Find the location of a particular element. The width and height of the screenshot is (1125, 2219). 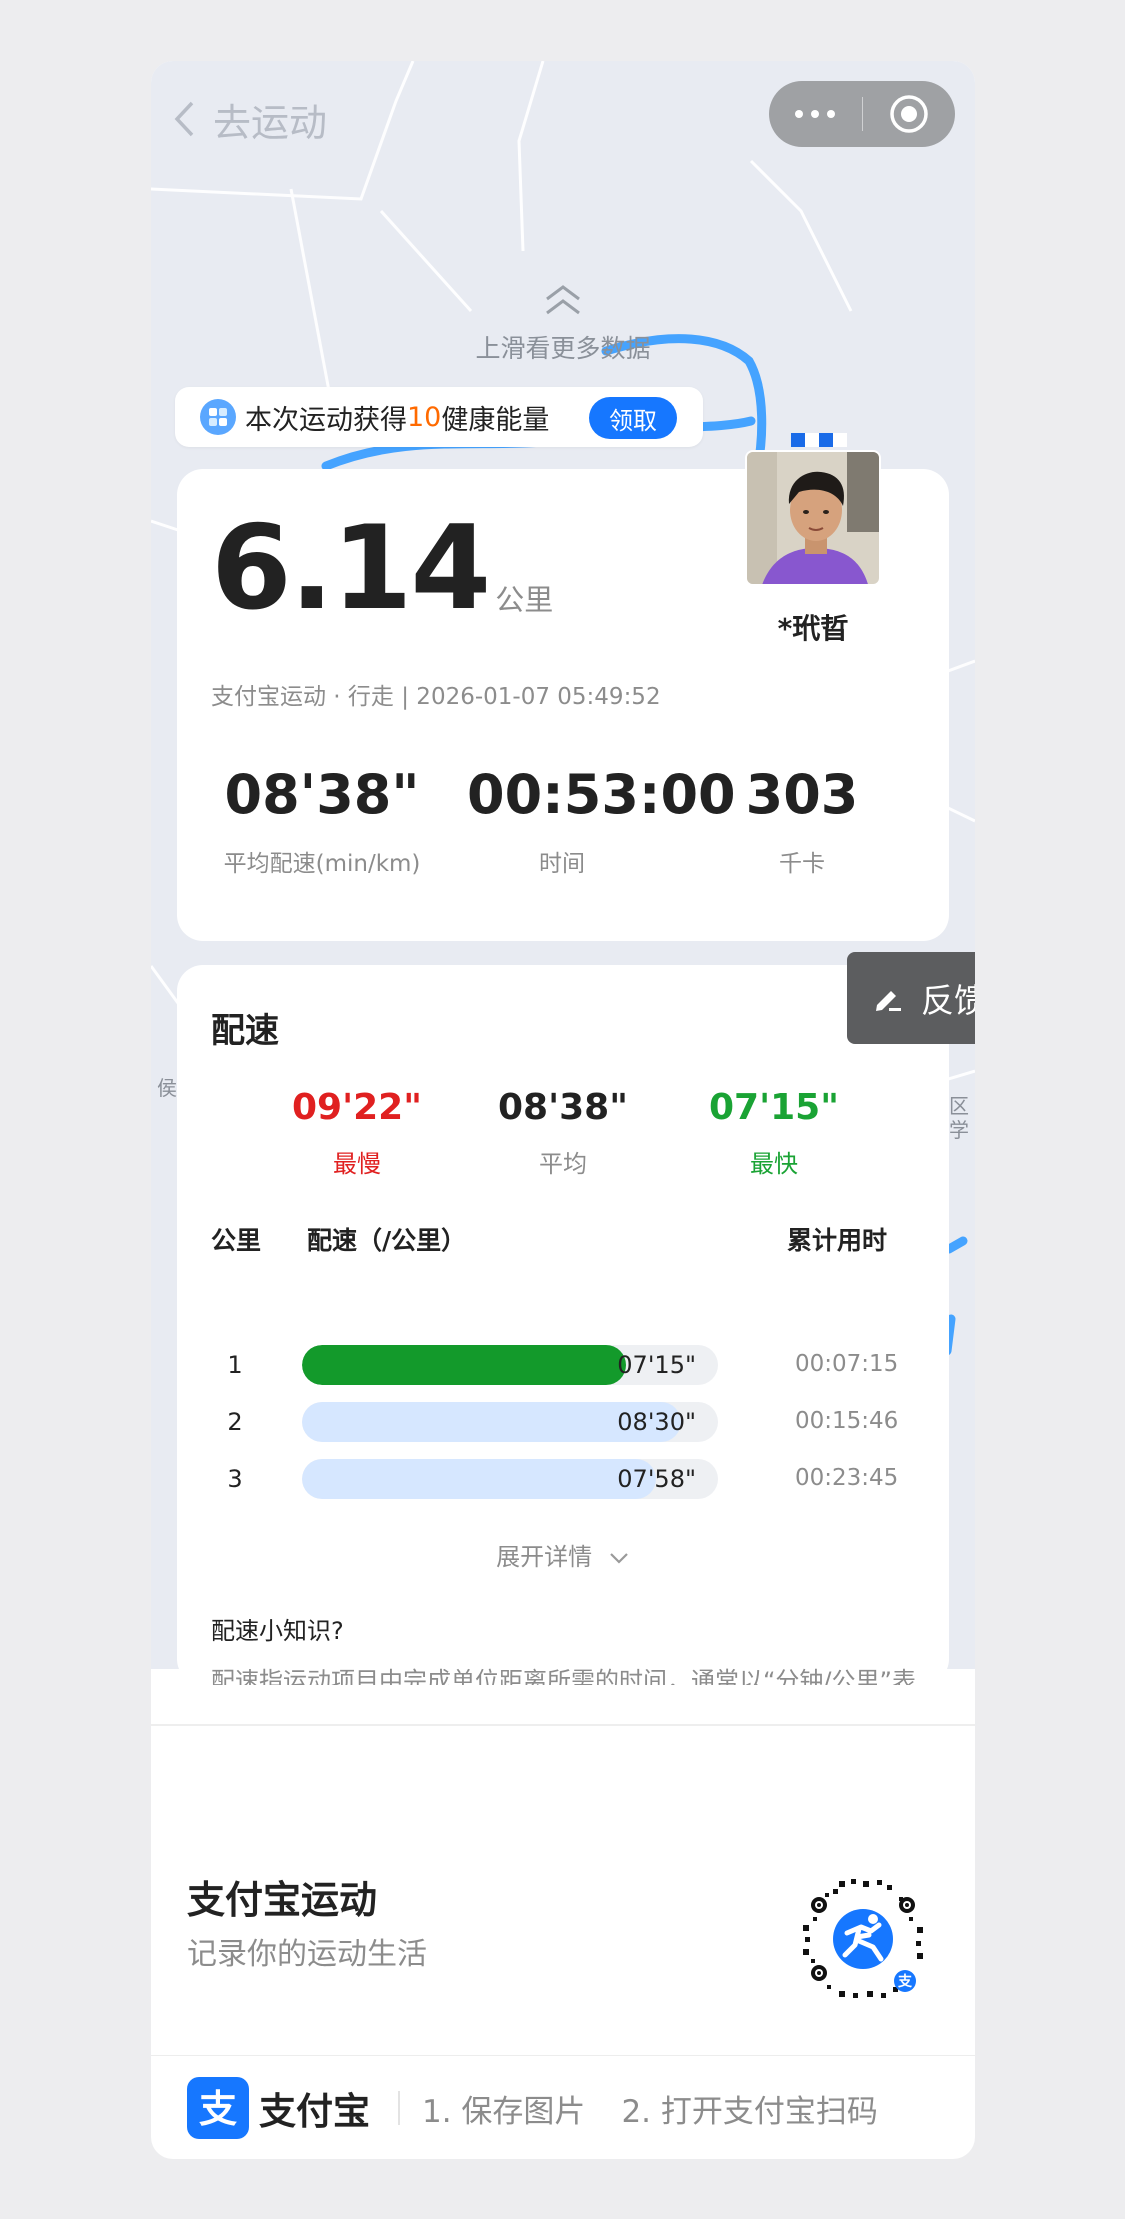

promo-title: 支付宝运动 is located at coordinates (282, 1900).